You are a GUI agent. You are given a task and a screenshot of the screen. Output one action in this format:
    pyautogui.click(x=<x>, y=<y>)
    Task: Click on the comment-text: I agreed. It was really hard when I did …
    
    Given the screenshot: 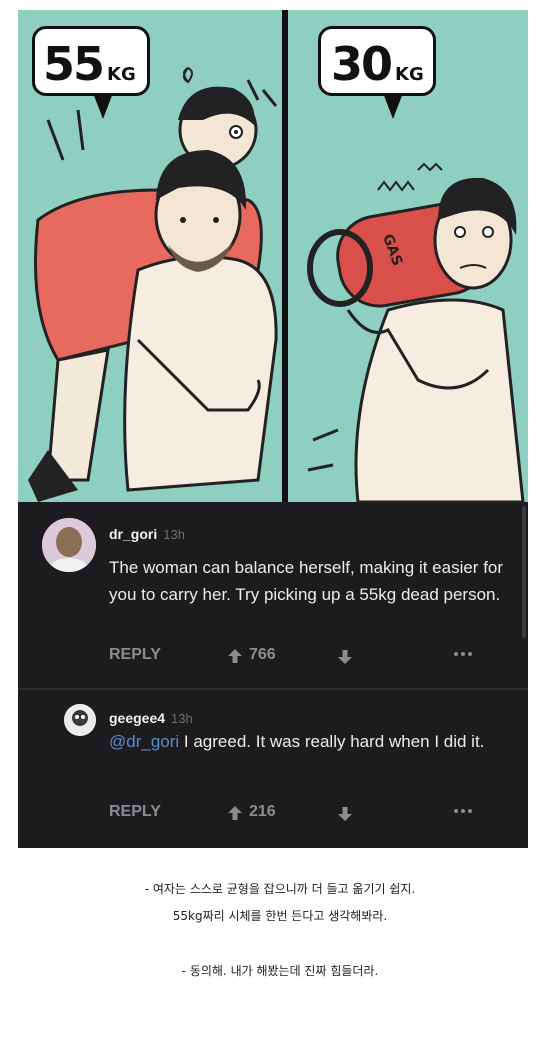 What is the action you would take?
    pyautogui.click(x=332, y=741)
    